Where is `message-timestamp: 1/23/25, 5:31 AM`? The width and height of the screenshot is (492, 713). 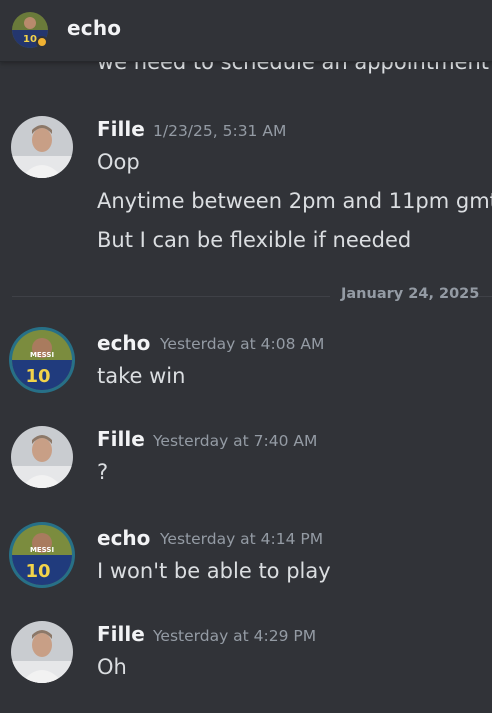
message-timestamp: 1/23/25, 5:31 AM is located at coordinates (220, 131).